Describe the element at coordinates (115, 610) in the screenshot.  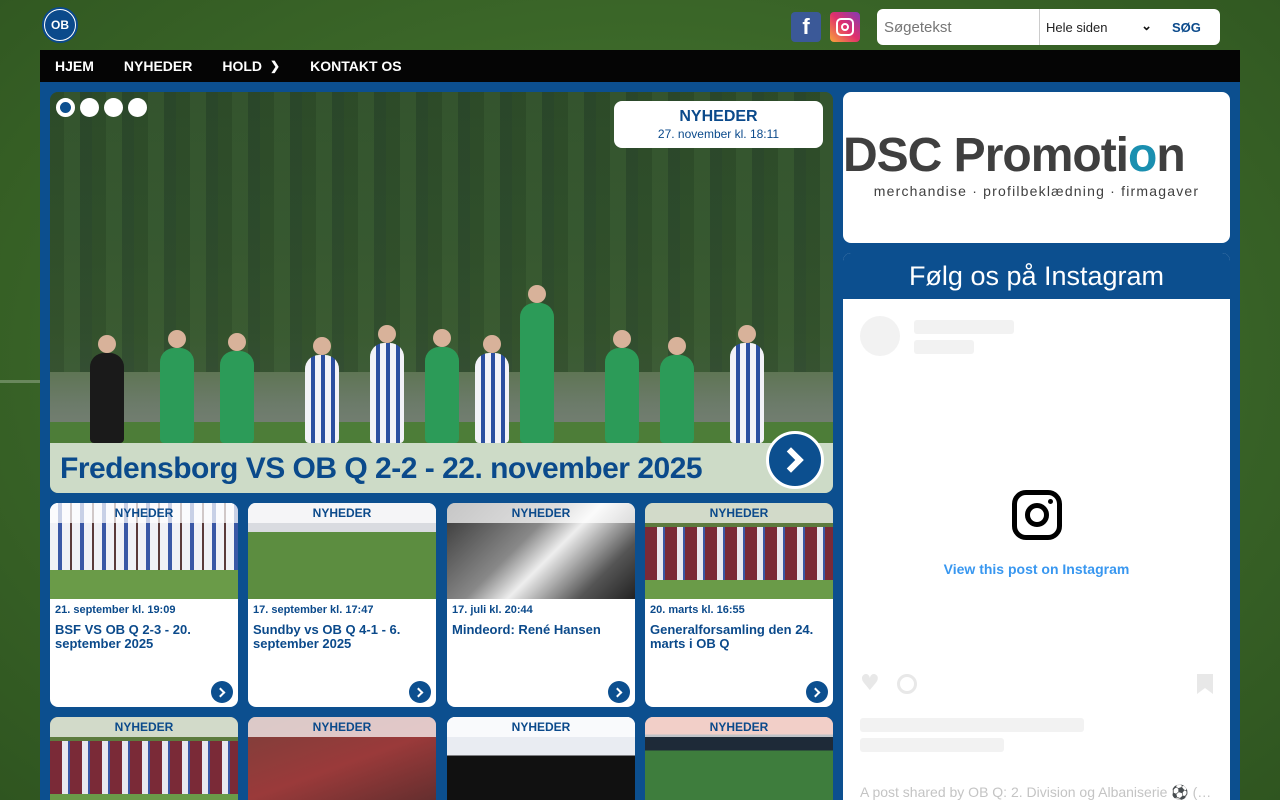
I see `news-card-date: 21. september kl. 19:09` at that location.